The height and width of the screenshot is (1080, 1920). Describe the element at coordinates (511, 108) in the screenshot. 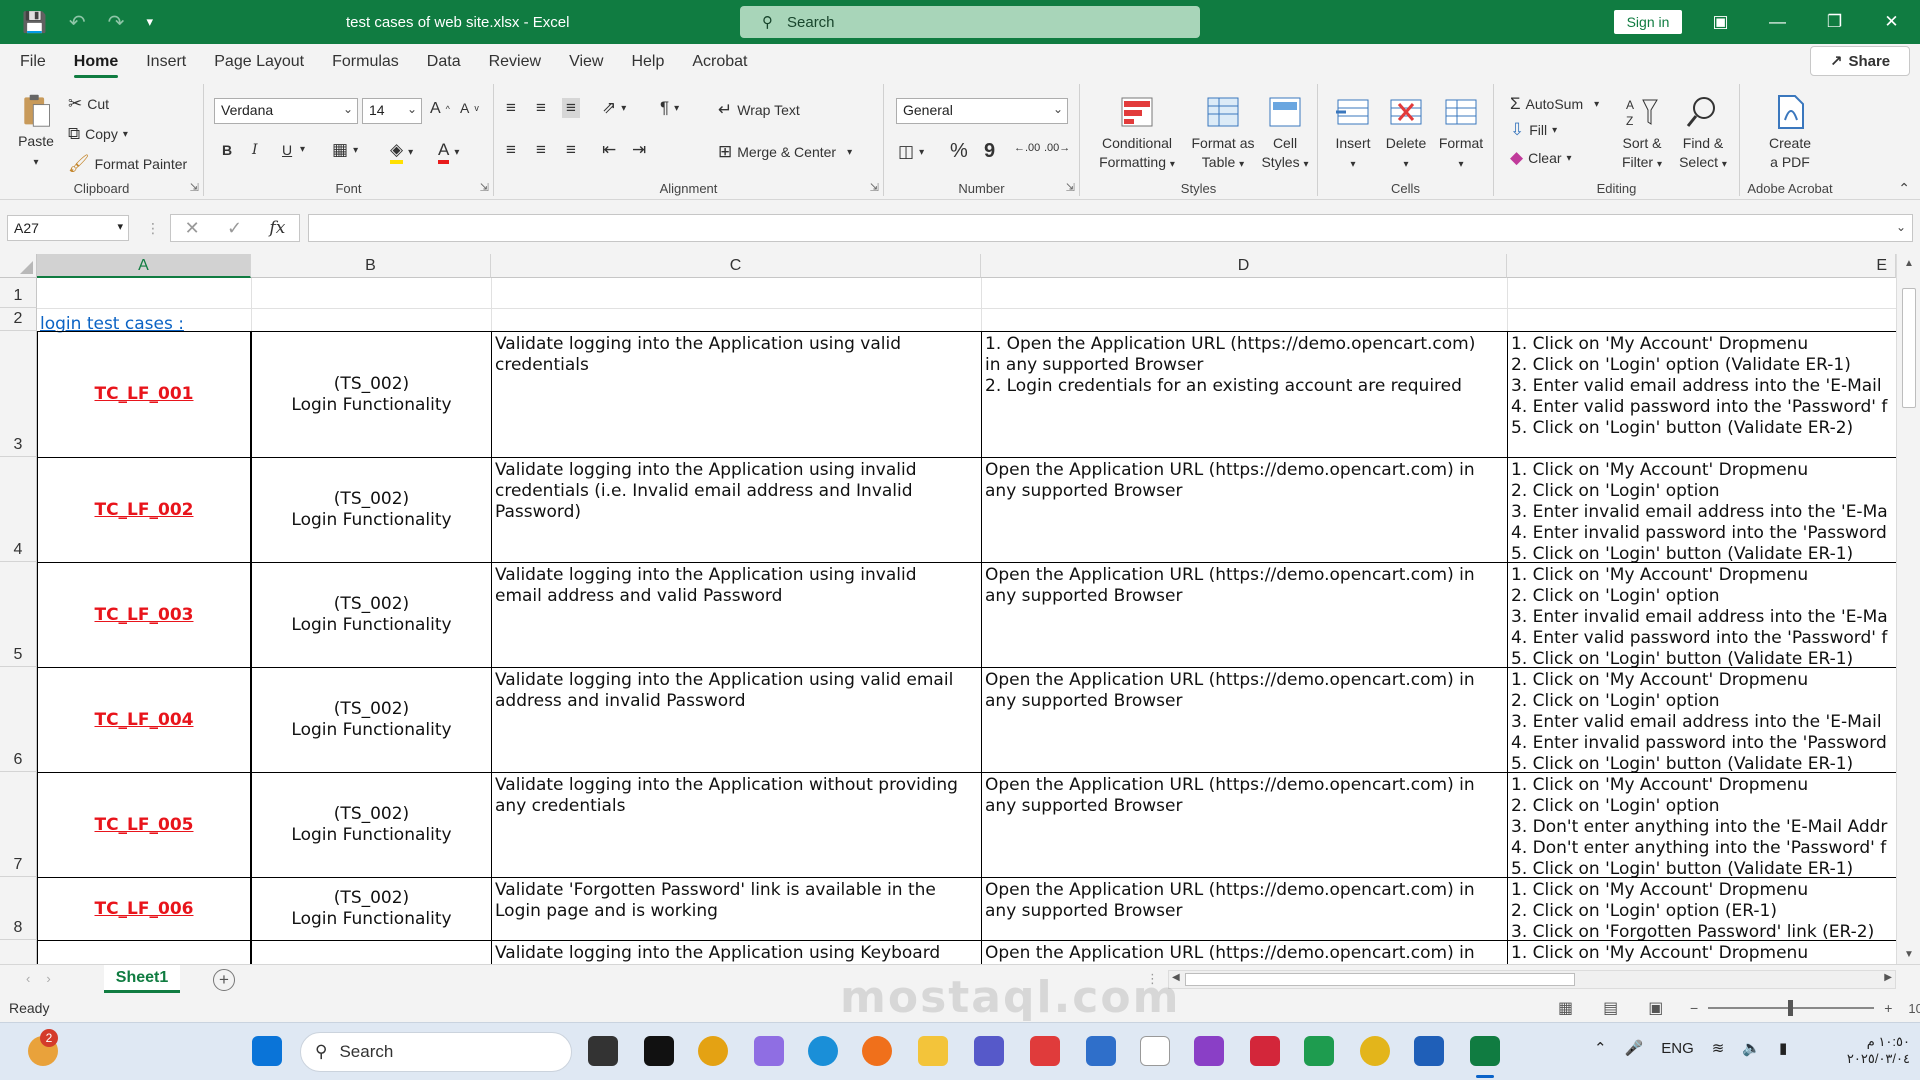

I see `align-top-button: ≡` at that location.